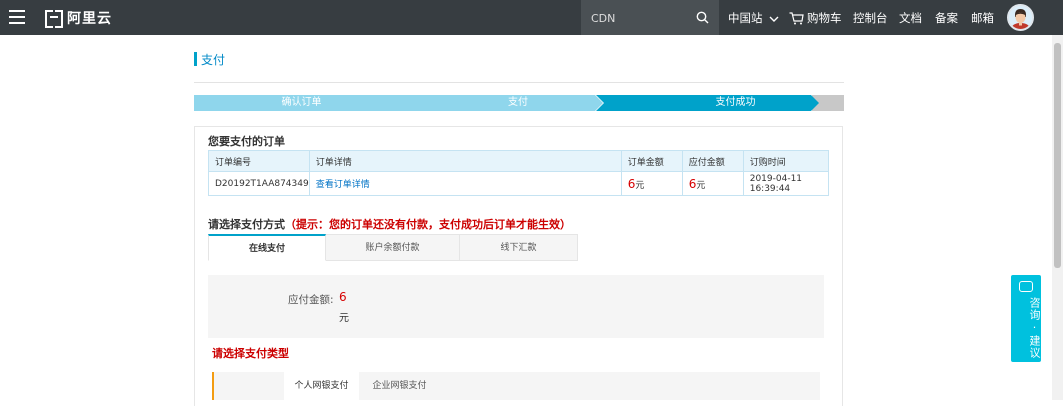  I want to click on payment-method-tabs: 在线支付 账户余额付款 线下汇款, so click(393, 247).